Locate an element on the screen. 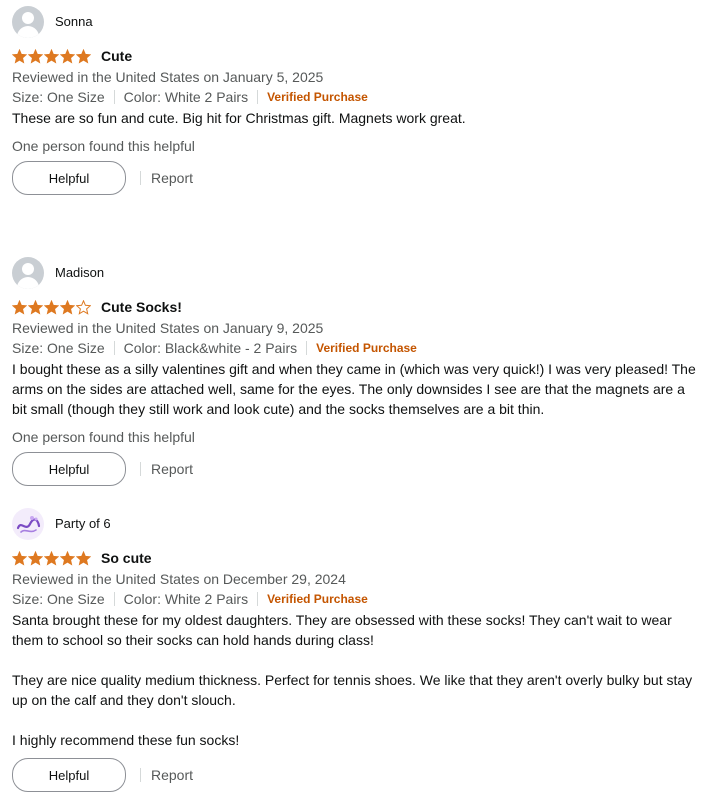  reviewer-profile: Madison is located at coordinates (357, 273).